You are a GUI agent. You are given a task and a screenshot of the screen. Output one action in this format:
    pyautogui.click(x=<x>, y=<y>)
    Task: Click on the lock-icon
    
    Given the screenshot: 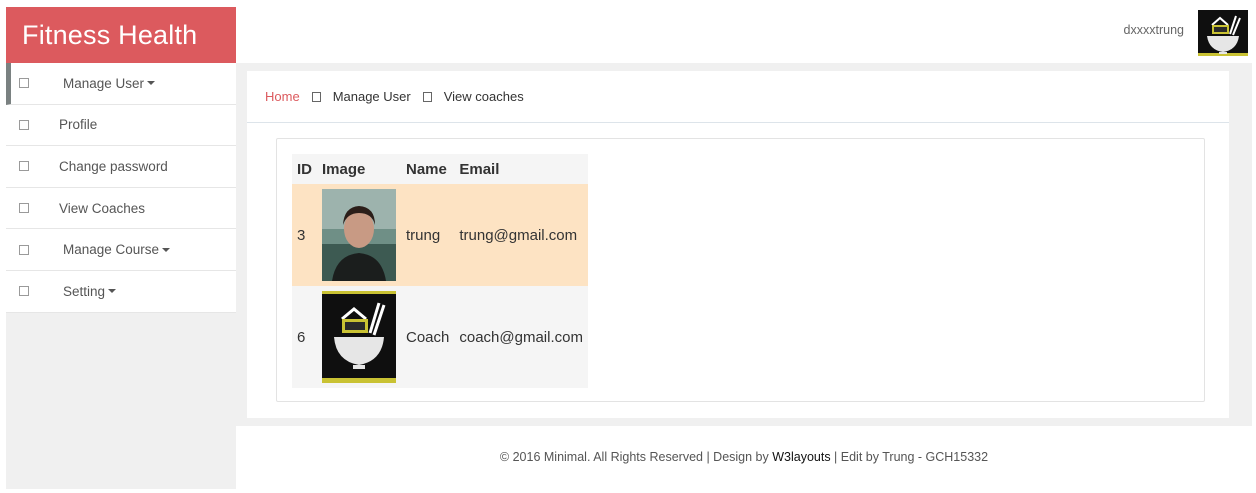 What is the action you would take?
    pyautogui.click(x=24, y=166)
    